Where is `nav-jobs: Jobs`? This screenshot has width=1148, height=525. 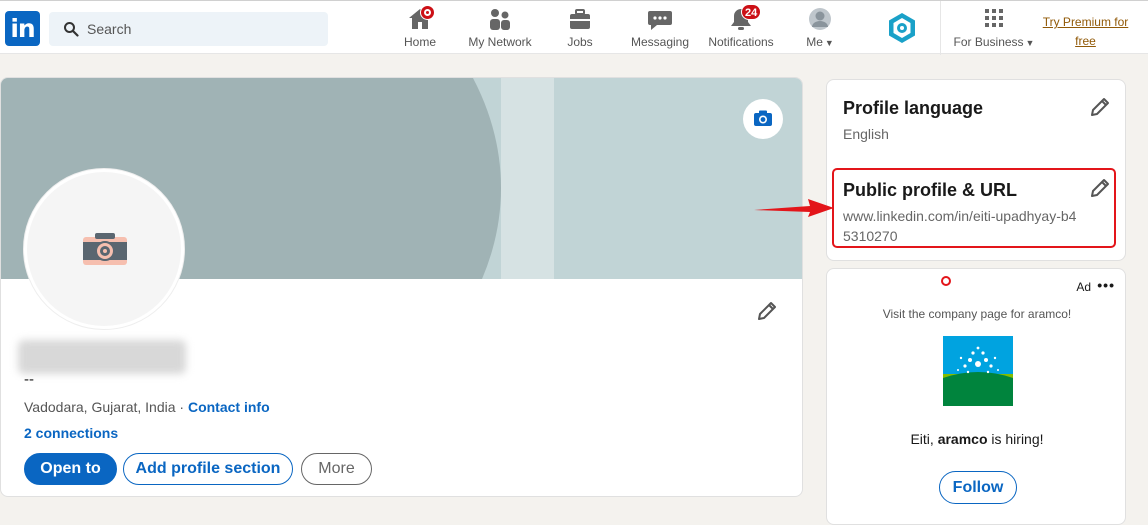 nav-jobs: Jobs is located at coordinates (580, 29).